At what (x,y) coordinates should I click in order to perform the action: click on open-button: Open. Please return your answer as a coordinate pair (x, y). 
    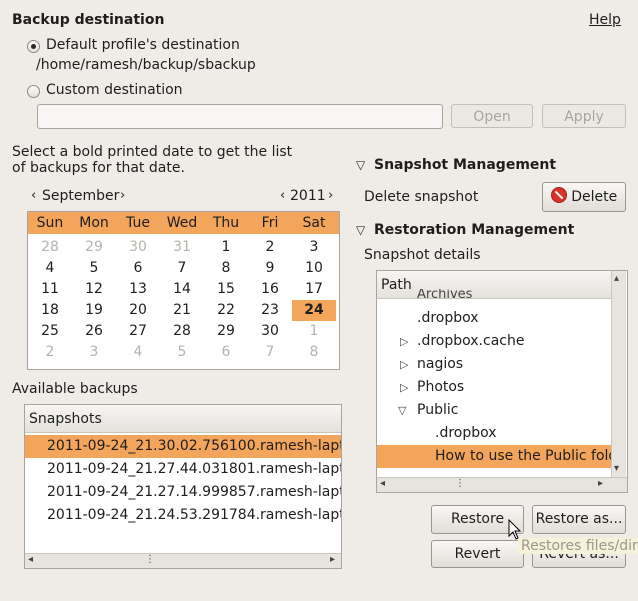
    Looking at the image, I should click on (492, 116).